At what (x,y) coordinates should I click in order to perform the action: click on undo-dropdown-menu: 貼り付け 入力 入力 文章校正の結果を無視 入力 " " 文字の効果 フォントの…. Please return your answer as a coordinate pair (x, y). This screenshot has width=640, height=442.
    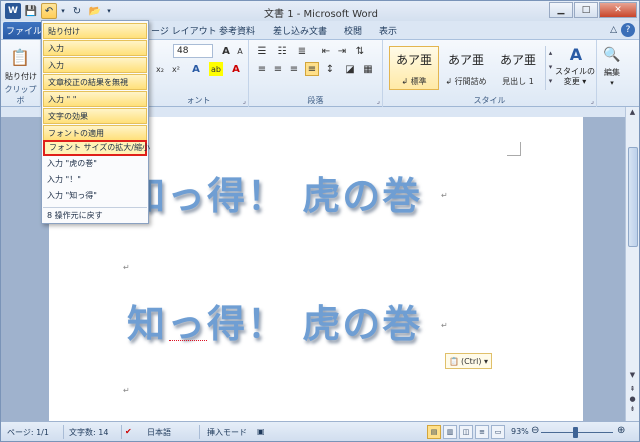
    Looking at the image, I should click on (95, 122).